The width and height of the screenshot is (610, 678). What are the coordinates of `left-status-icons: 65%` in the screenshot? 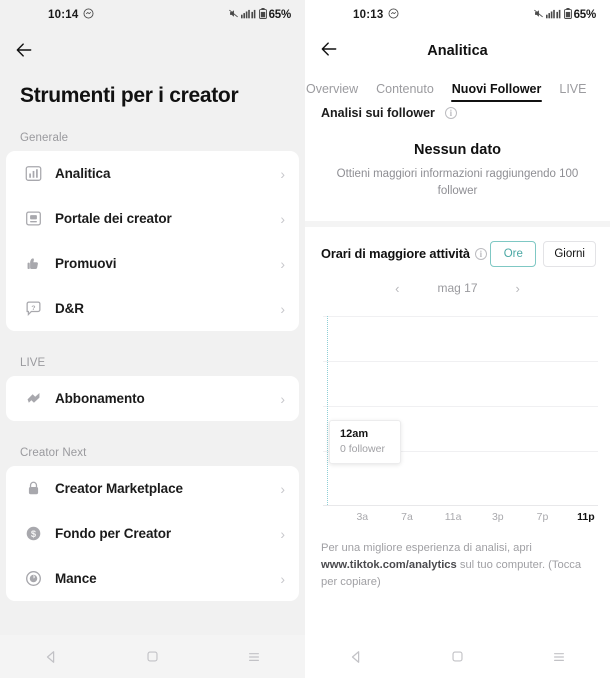 It's located at (259, 15).